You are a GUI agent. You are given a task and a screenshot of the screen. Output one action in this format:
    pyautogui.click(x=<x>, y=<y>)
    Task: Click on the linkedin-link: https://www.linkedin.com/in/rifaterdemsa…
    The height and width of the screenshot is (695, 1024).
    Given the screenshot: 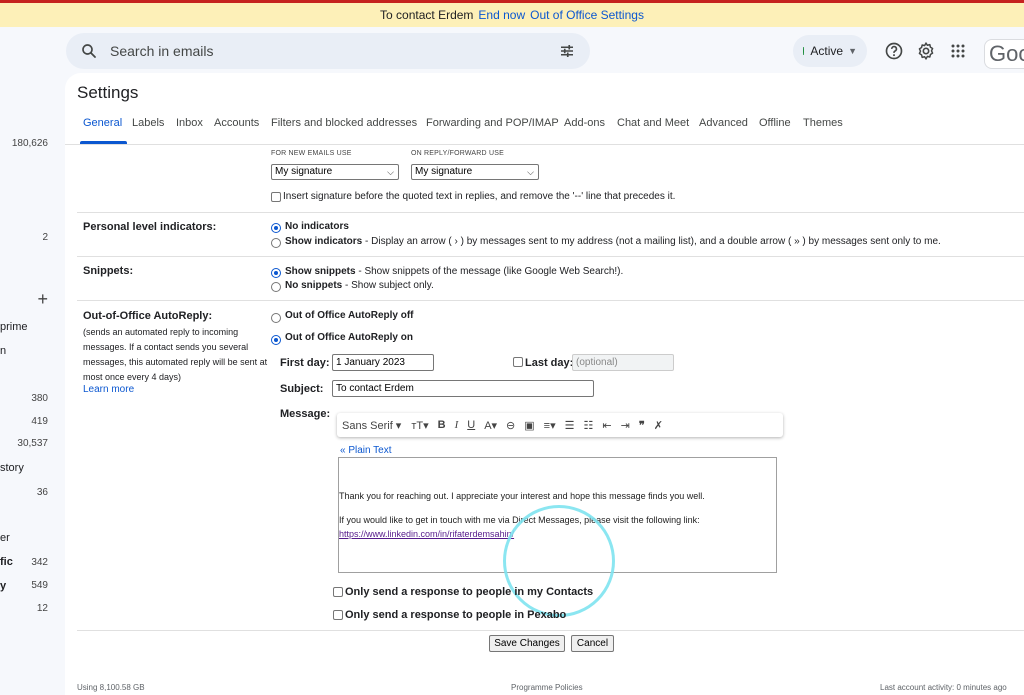 What is the action you would take?
    pyautogui.click(x=426, y=534)
    